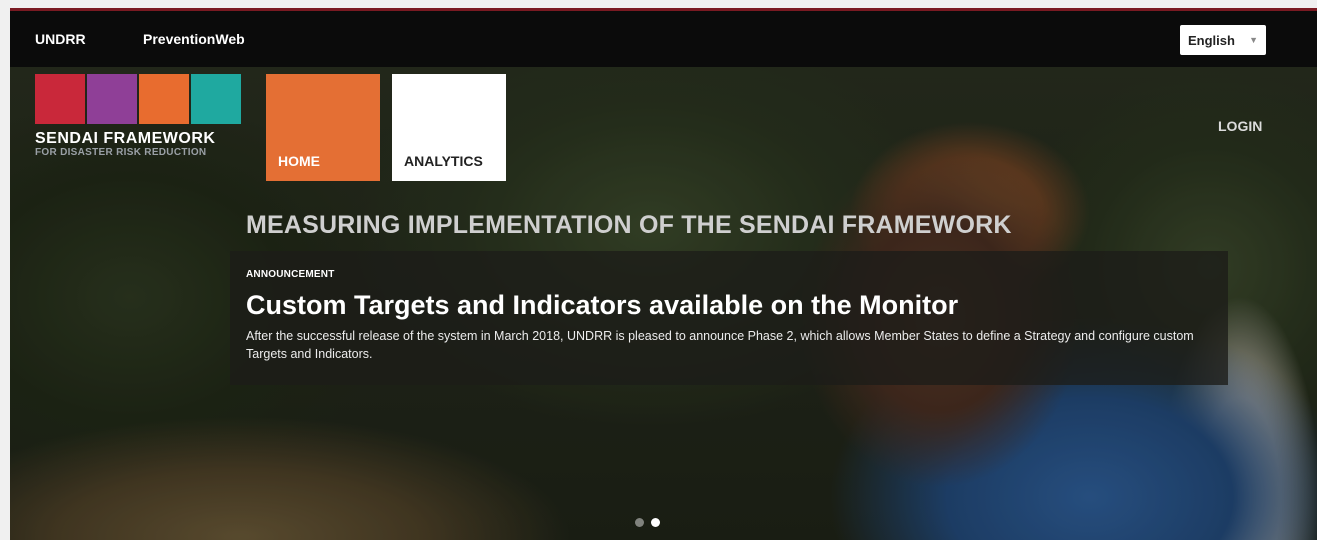 The width and height of the screenshot is (1317, 540). Describe the element at coordinates (290, 274) in the screenshot. I see `announcement-label: ANNOUNCEMENT` at that location.